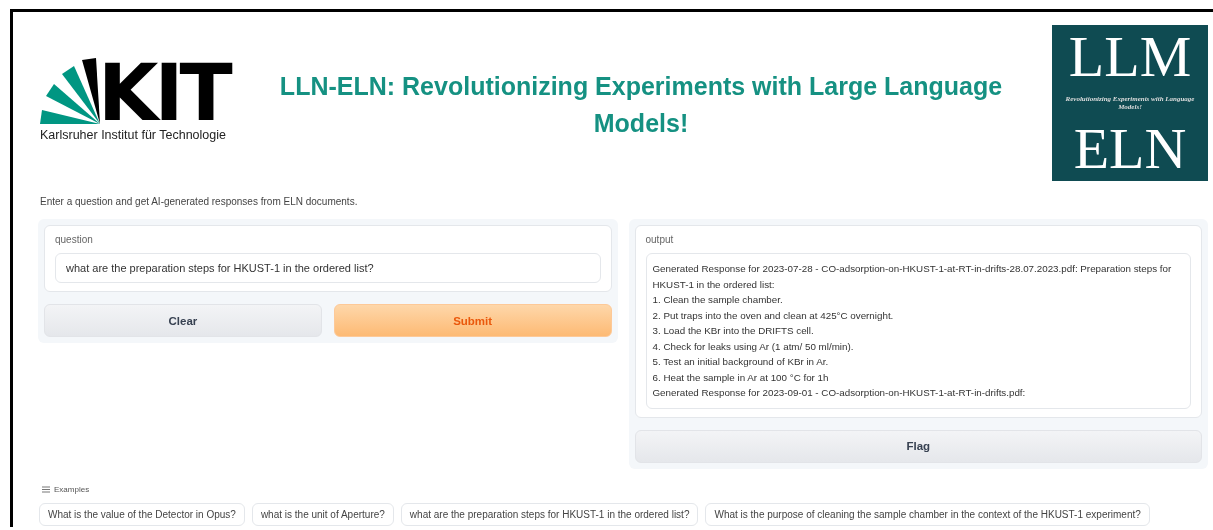  What do you see at coordinates (199, 201) in the screenshot?
I see `description: Enter a question and get AI-generated responses from ELN documents.` at bounding box center [199, 201].